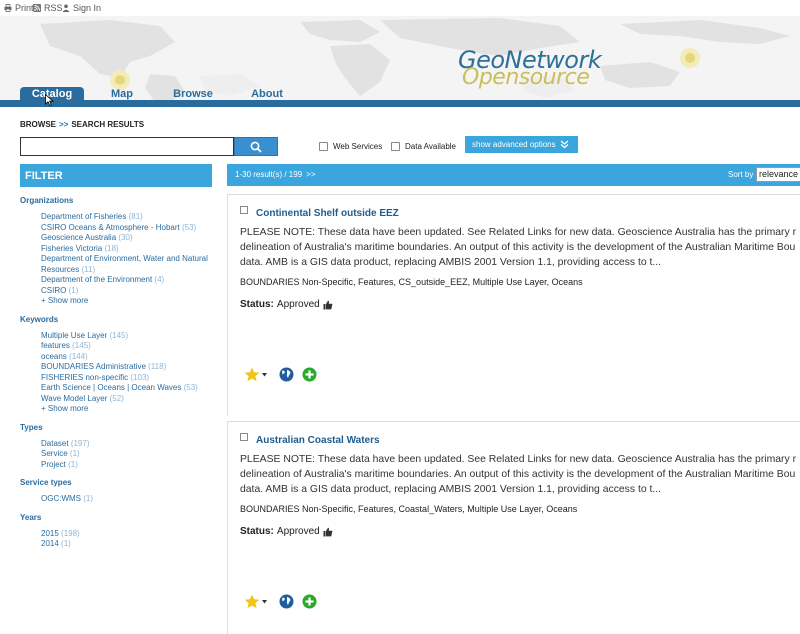 The height and width of the screenshot is (634, 800). What do you see at coordinates (93, 366) in the screenshot?
I see `facet-item-label: BOUNDARIES Administrative` at bounding box center [93, 366].